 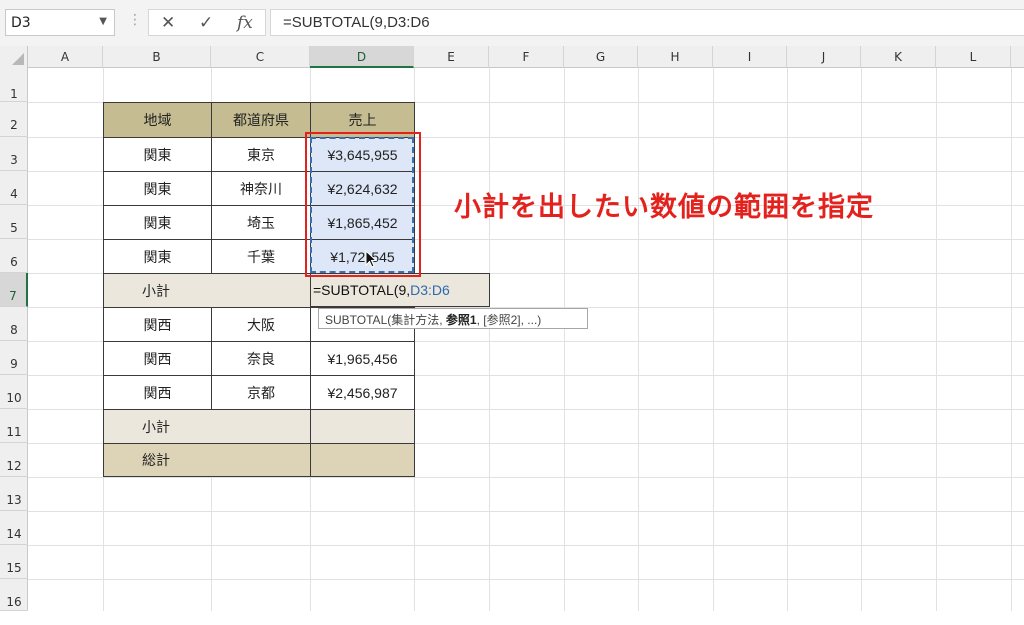 What do you see at coordinates (647, 22) in the screenshot?
I see `formula-input: =SUBTOTAL(9,D3:D6` at bounding box center [647, 22].